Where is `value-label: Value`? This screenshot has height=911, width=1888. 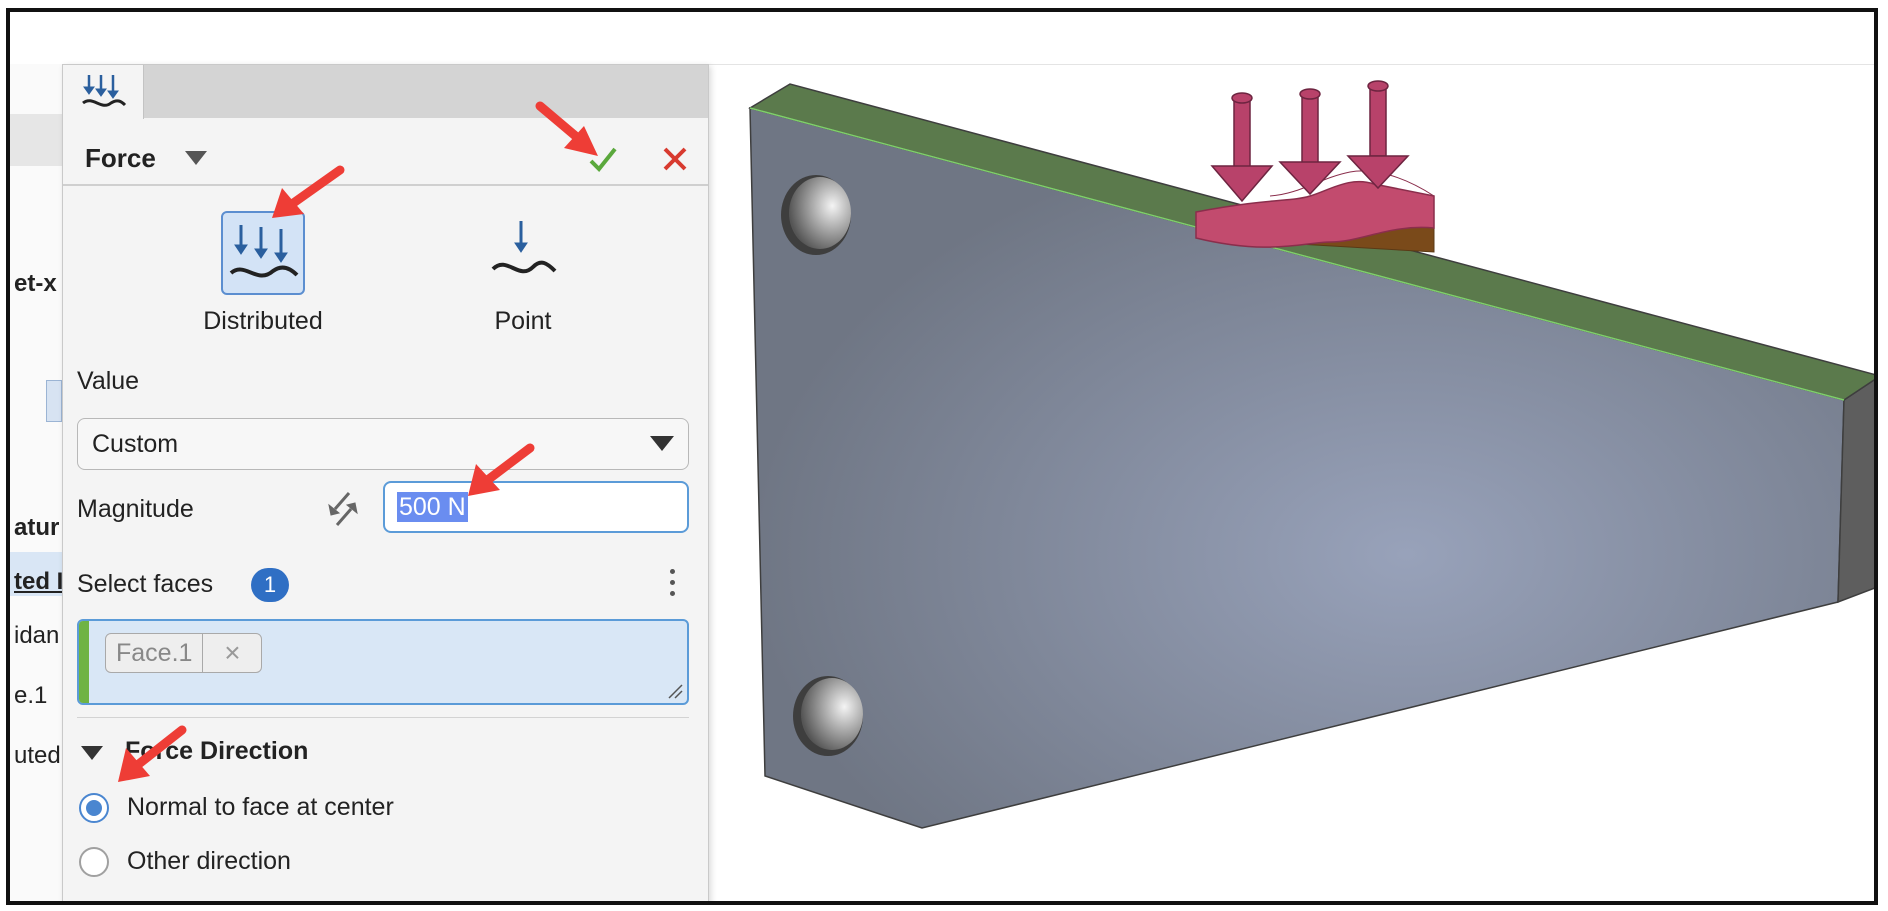 value-label: Value is located at coordinates (108, 381).